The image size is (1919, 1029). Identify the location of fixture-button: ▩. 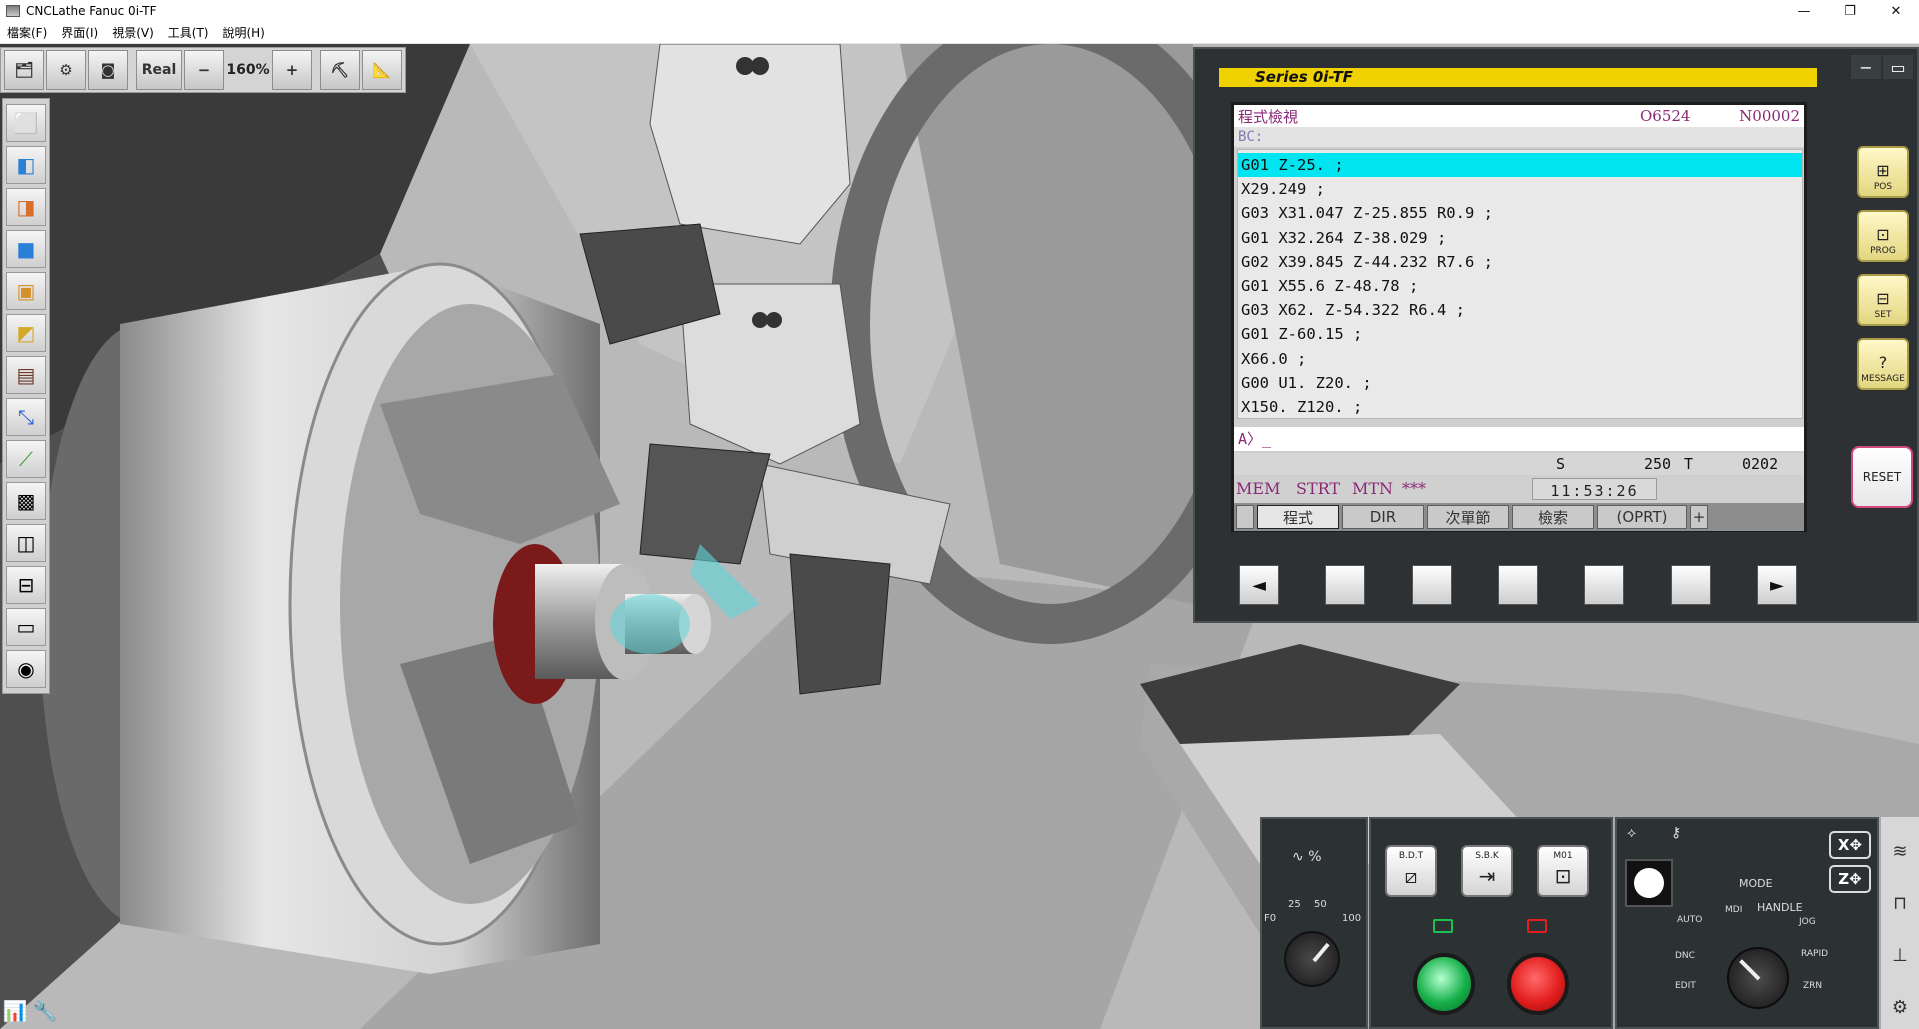
(26, 501).